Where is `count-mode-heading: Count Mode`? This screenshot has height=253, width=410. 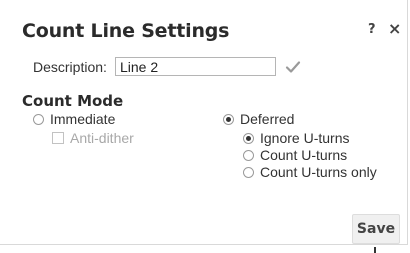
count-mode-heading: Count Mode is located at coordinates (73, 101).